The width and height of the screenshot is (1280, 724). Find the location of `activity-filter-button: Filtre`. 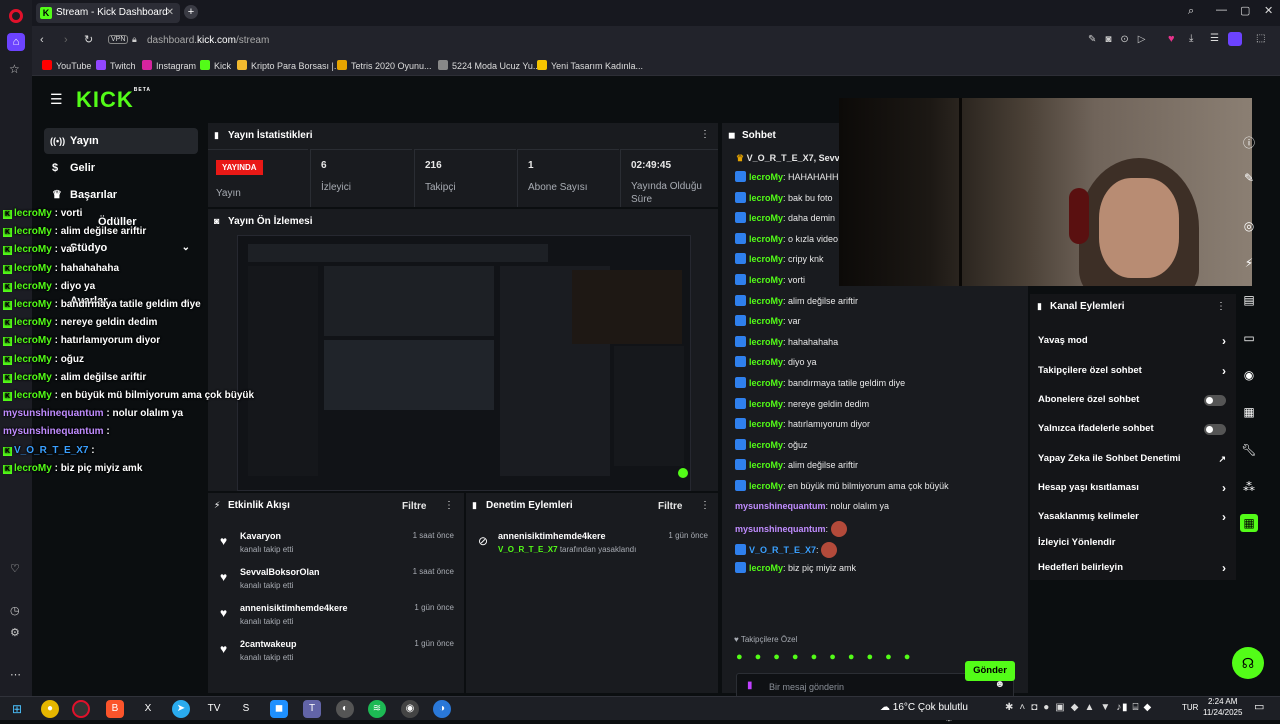

activity-filter-button: Filtre is located at coordinates (414, 506).